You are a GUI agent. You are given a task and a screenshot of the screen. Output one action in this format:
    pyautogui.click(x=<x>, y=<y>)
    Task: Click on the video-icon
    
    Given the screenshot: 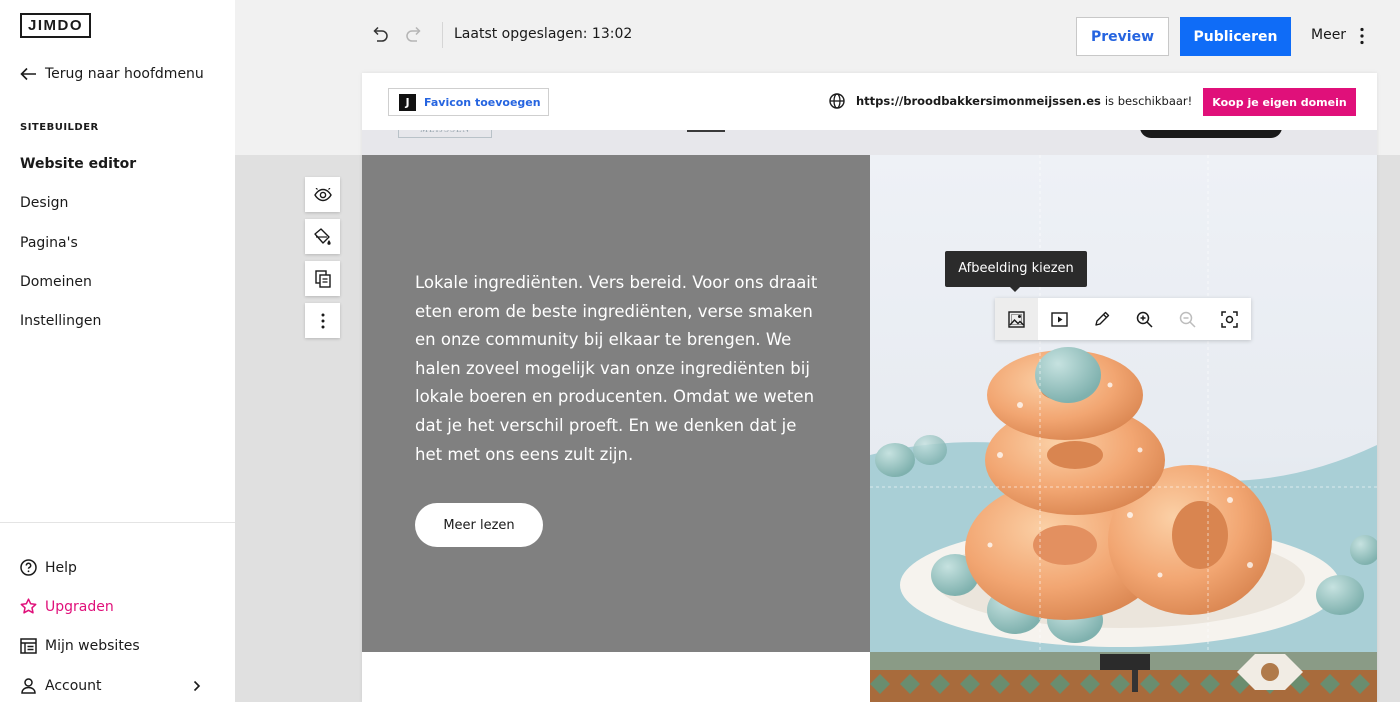 What is the action you would take?
    pyautogui.click(x=1059, y=319)
    